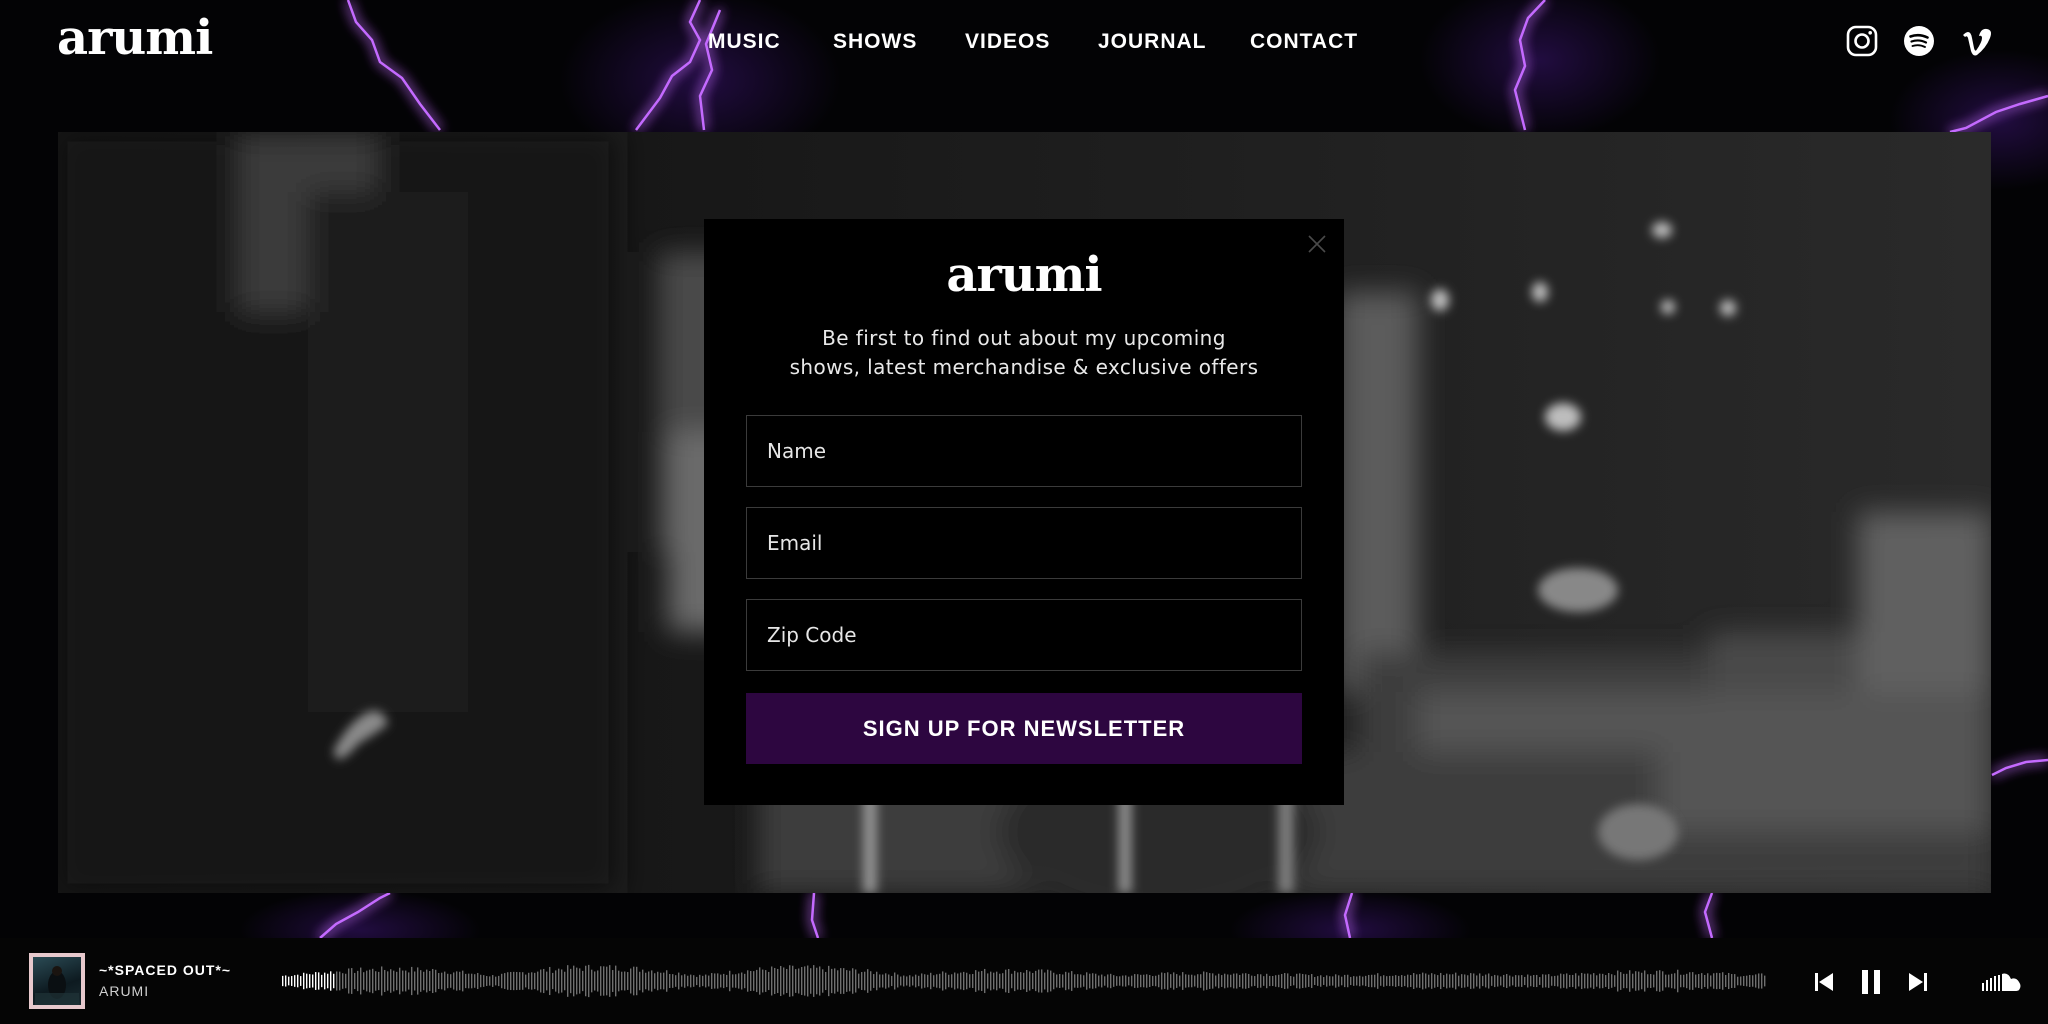  What do you see at coordinates (1024, 451) in the screenshot?
I see `name-field` at bounding box center [1024, 451].